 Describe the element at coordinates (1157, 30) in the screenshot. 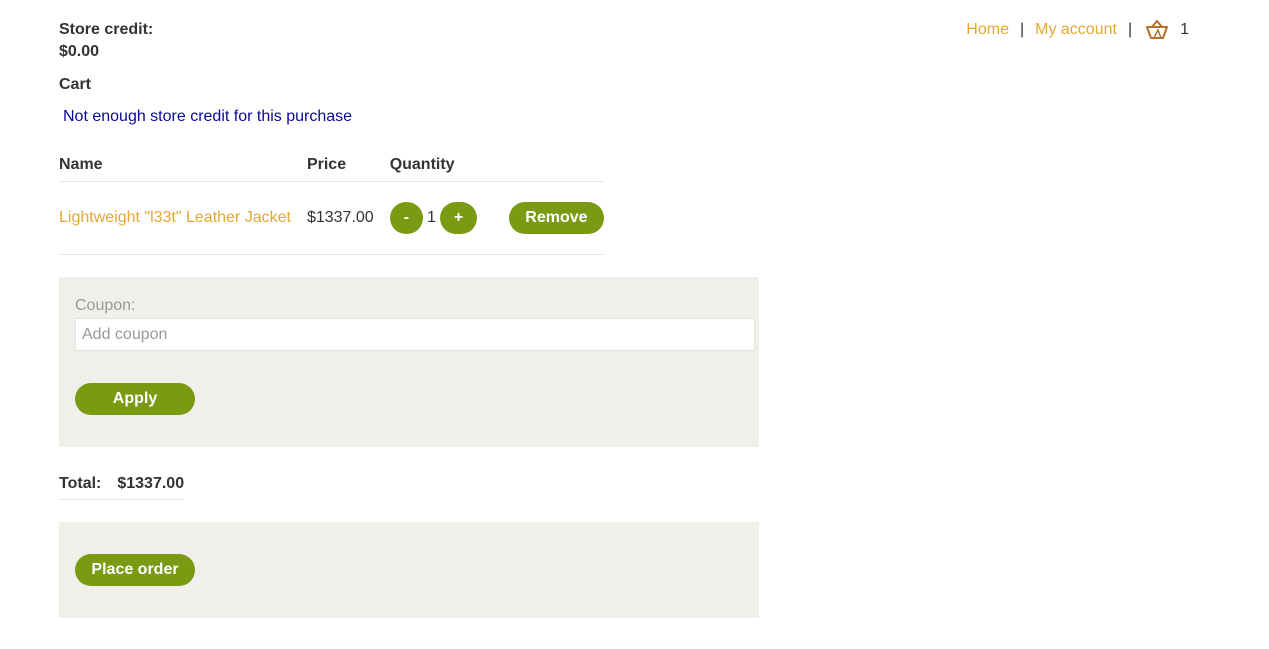

I see `basket-icon` at that location.